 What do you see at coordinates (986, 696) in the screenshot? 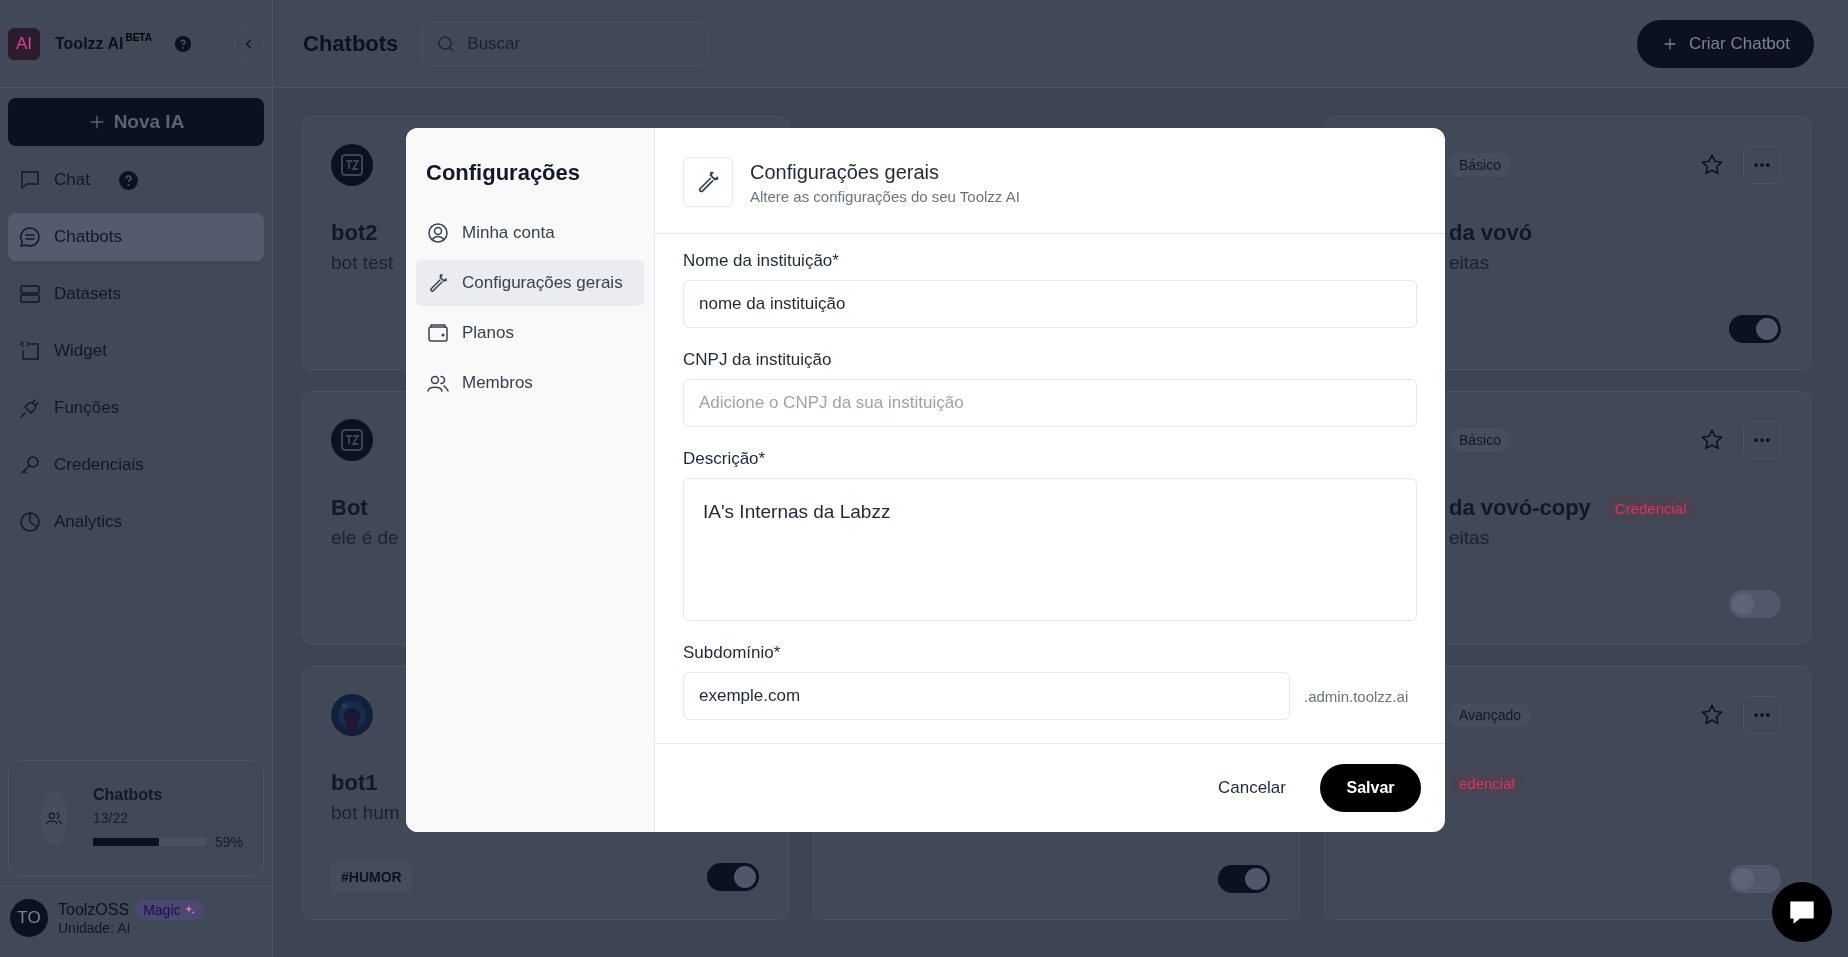
I see `input-field: exemple.com` at bounding box center [986, 696].